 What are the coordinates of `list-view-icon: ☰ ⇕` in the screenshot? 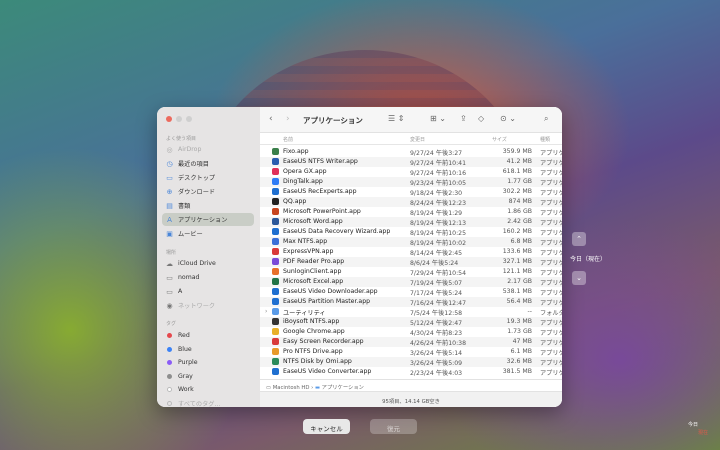 It's located at (396, 118).